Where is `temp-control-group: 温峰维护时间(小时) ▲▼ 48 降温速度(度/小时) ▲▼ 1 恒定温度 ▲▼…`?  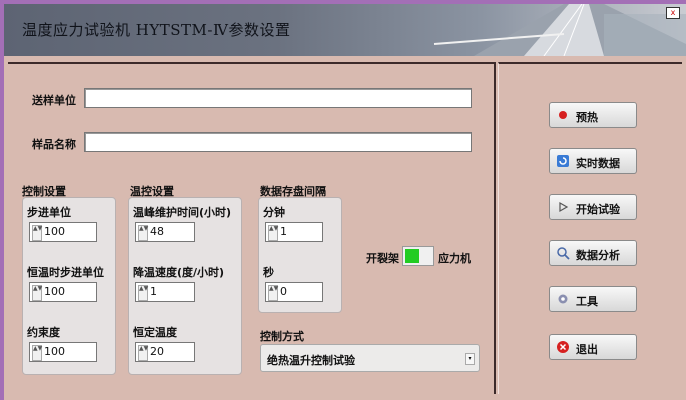
temp-control-group: 温峰维护时间(小时) ▲▼ 48 降温速度(度/小时) ▲▼ 1 恒定温度 ▲▼… is located at coordinates (185, 286).